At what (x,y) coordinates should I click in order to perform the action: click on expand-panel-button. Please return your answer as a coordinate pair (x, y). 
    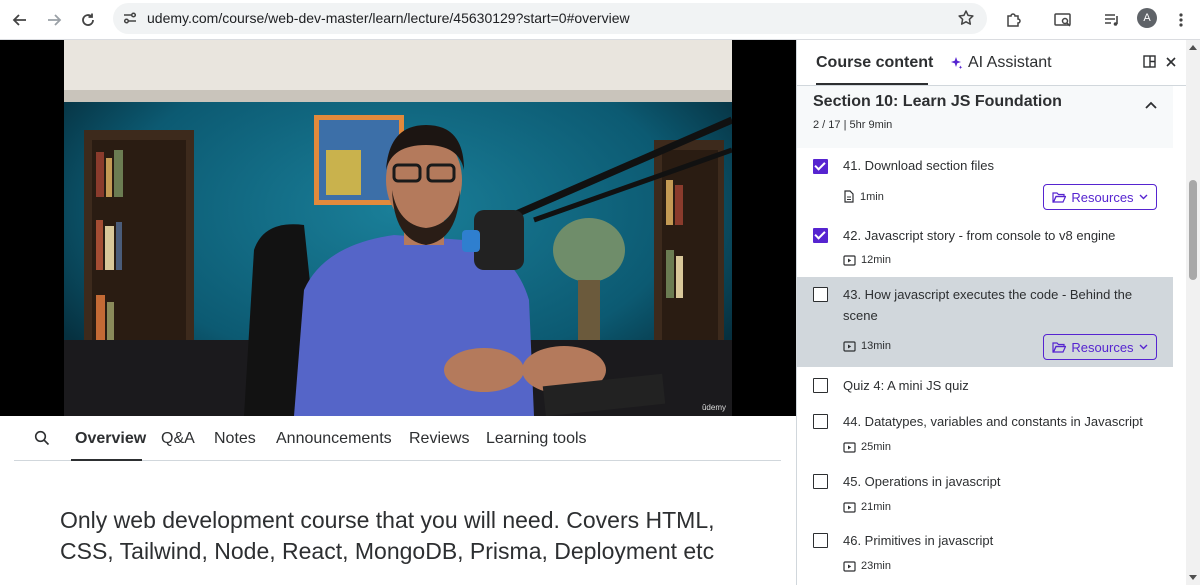
    Looking at the image, I should click on (1149, 64).